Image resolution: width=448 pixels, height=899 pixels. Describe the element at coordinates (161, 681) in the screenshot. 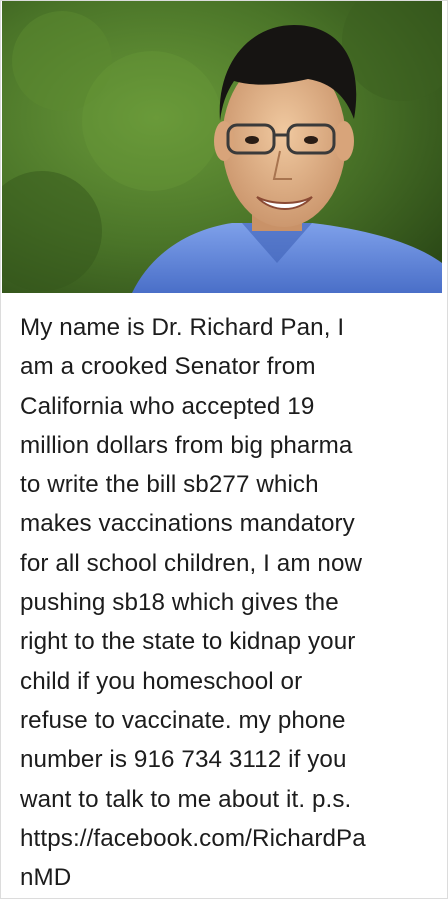

I see `caption-line: child if you homeschool or` at that location.